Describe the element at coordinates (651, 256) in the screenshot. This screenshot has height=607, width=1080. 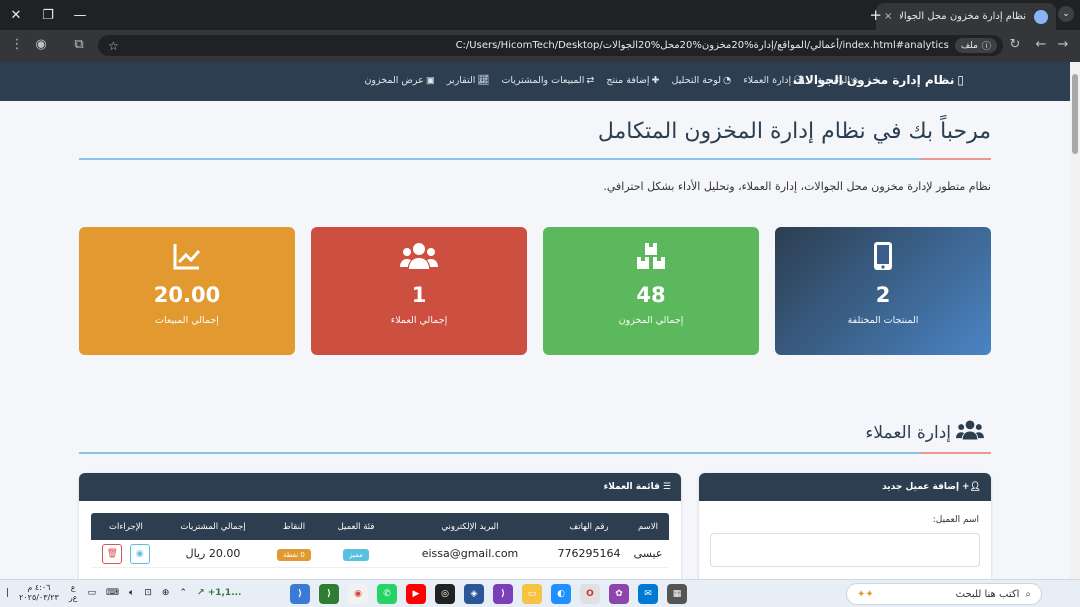
I see `boxes-icon` at that location.